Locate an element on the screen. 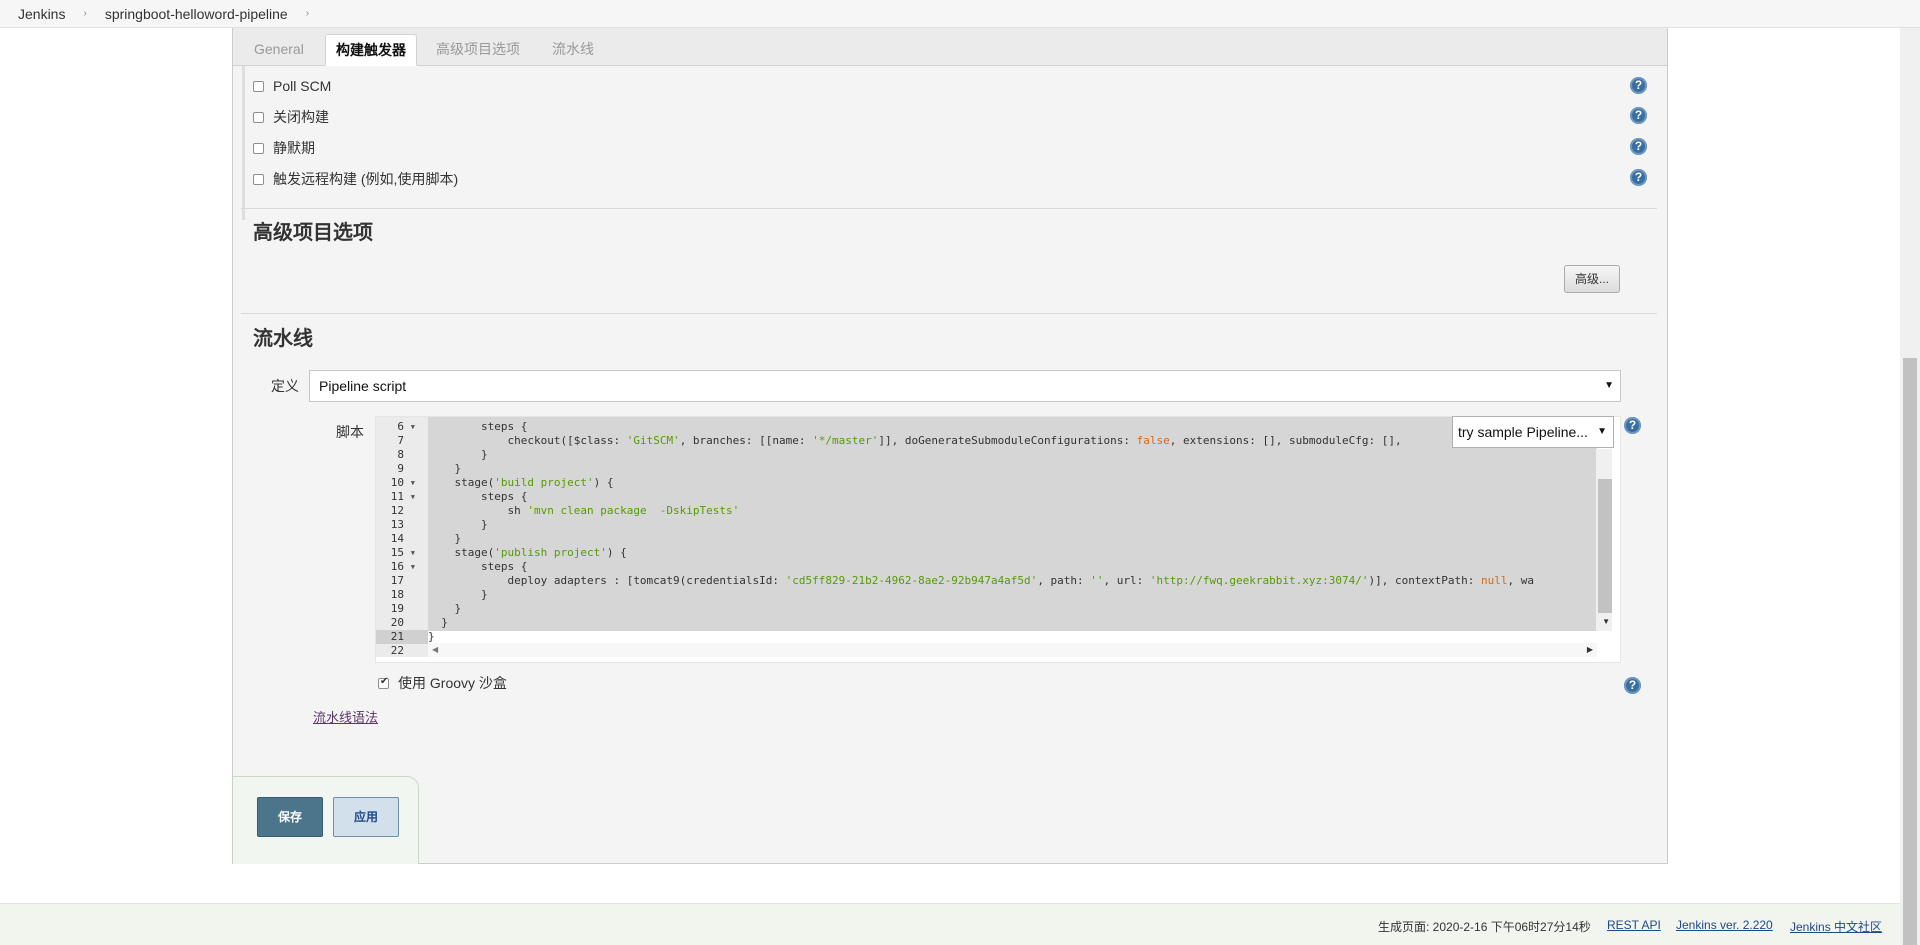 This screenshot has height=945, width=1920. line-number-text: 18 is located at coordinates (397, 594).